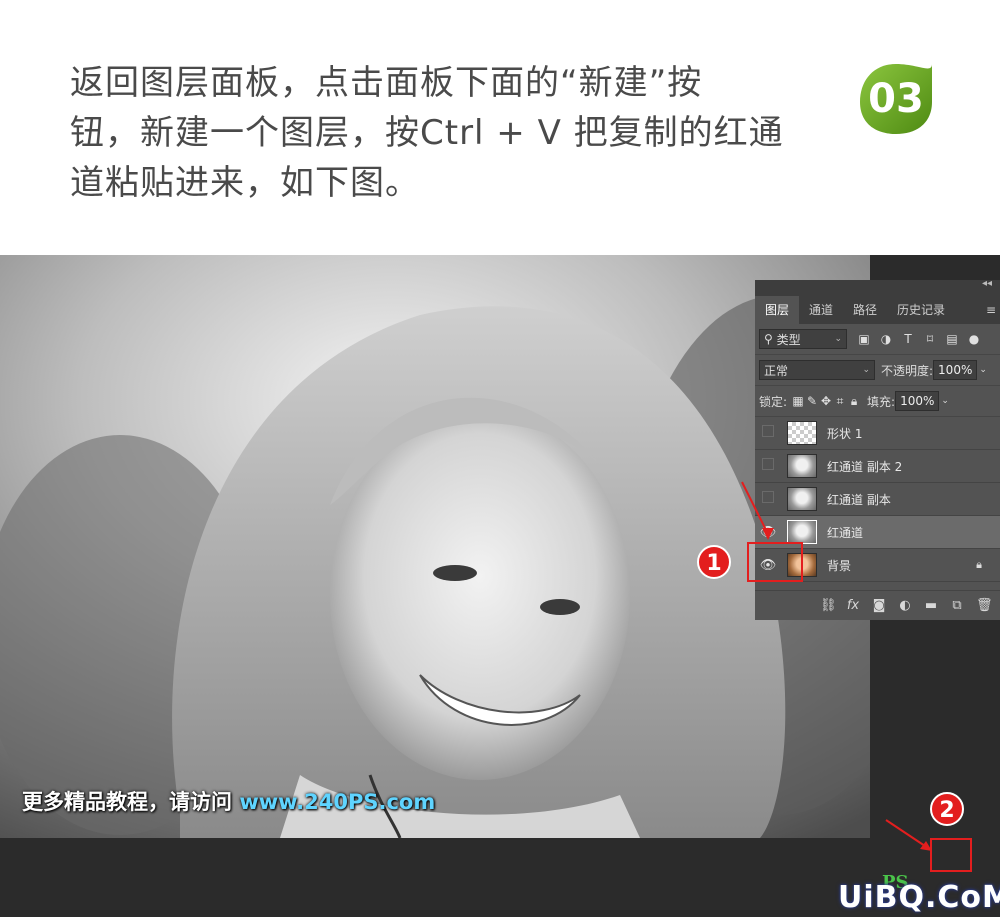 The height and width of the screenshot is (917, 1000). I want to click on watermark: 更多精品教程，请访问 www.240PS.com, so click(228, 801).